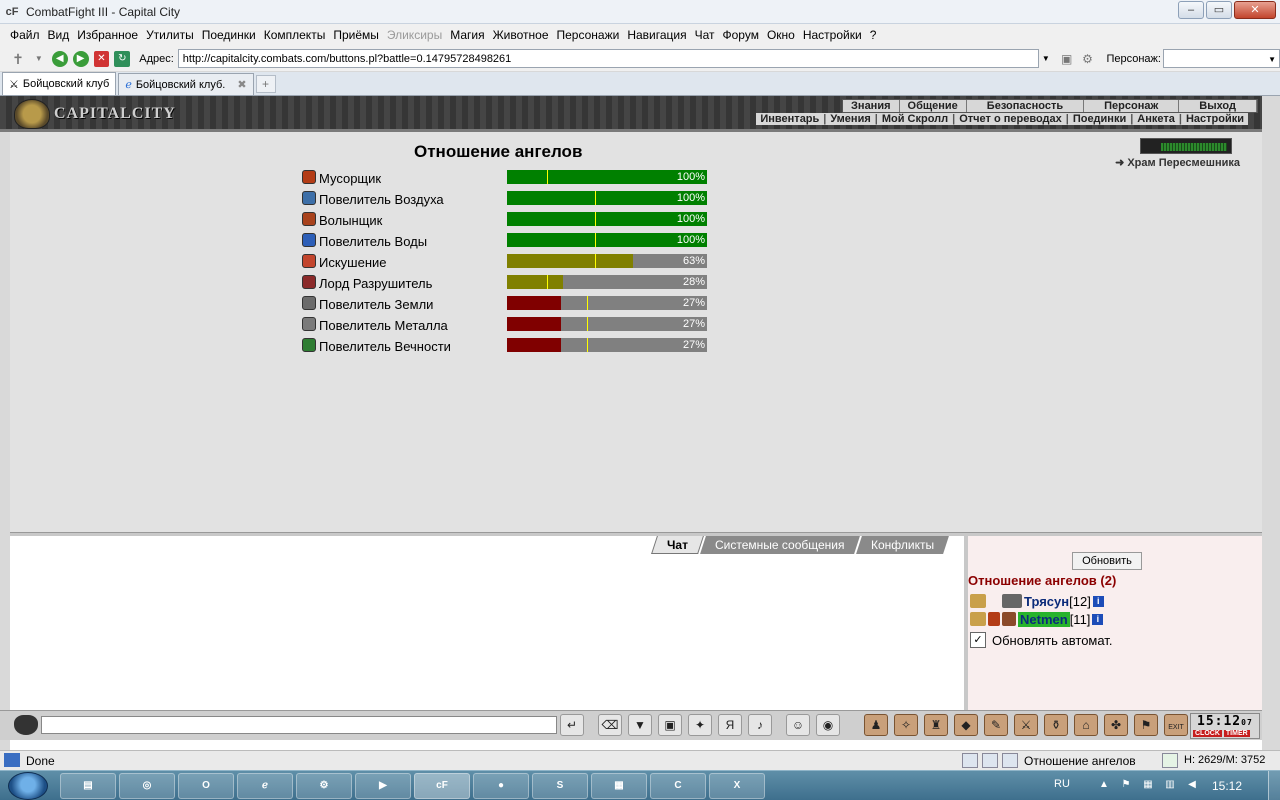 The width and height of the screenshot is (1280, 800). Describe the element at coordinates (730, 725) in the screenshot. I see `translit-icon: Я` at that location.